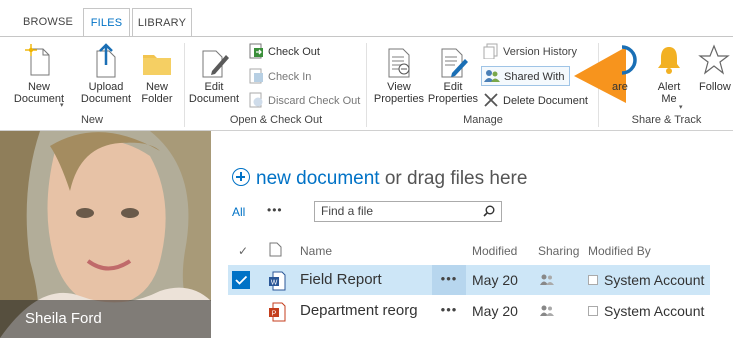 The image size is (733, 338). What do you see at coordinates (276, 120) in the screenshot?
I see `group-label-open-check-out: Open & Check Out` at bounding box center [276, 120].